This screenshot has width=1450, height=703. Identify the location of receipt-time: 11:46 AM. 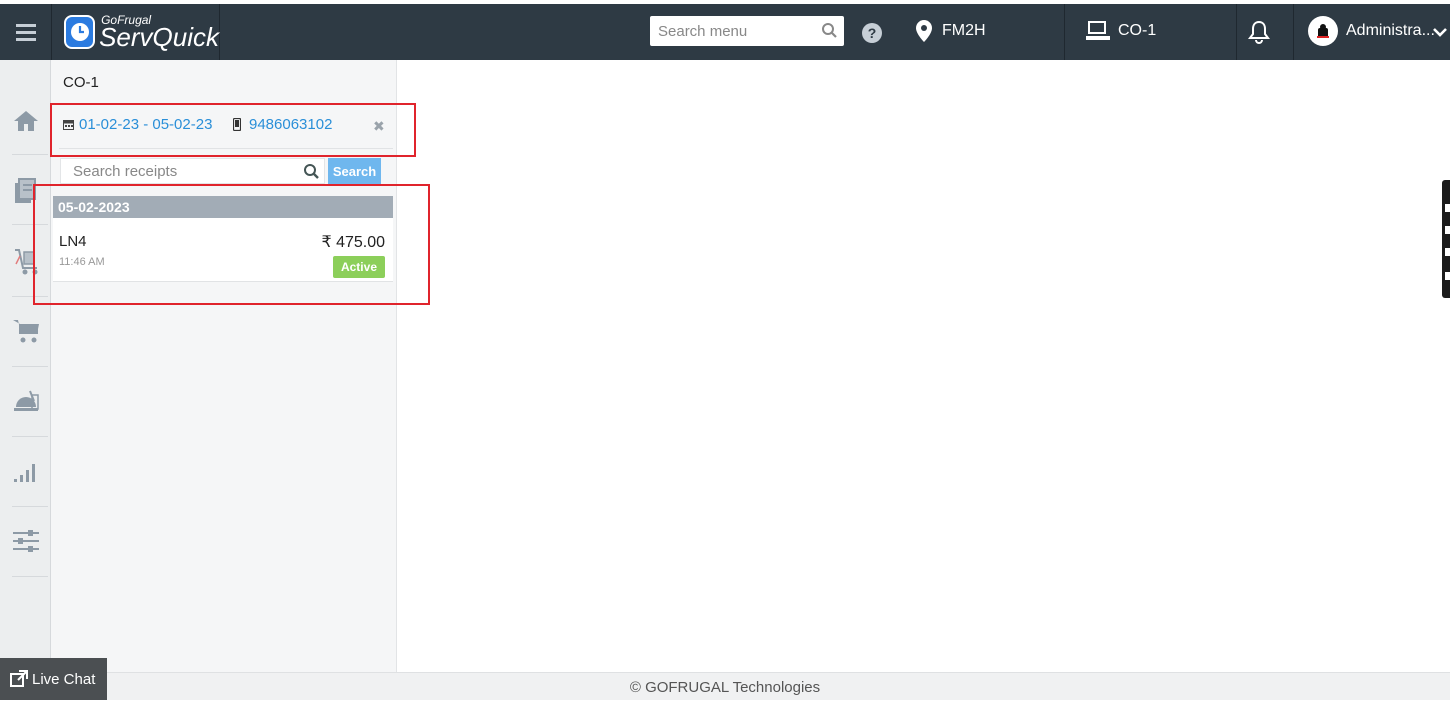
(82, 262).